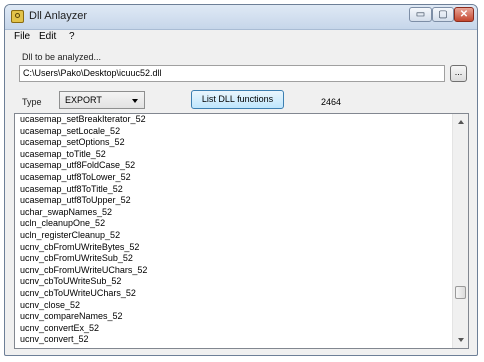 The image size is (484, 362). Describe the element at coordinates (234, 166) in the screenshot. I see `list-item: ucasemap_utf8FoldCase_52` at that location.